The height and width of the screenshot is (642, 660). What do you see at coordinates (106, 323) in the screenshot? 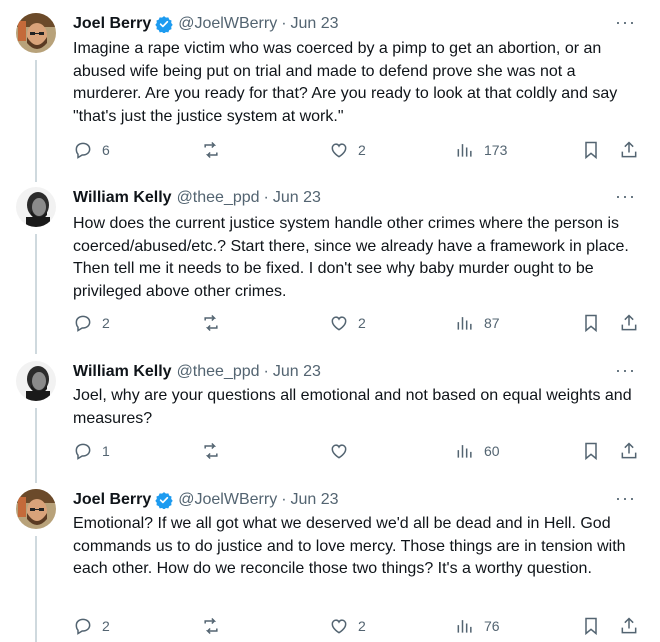
I see `reply-count: 2` at bounding box center [106, 323].